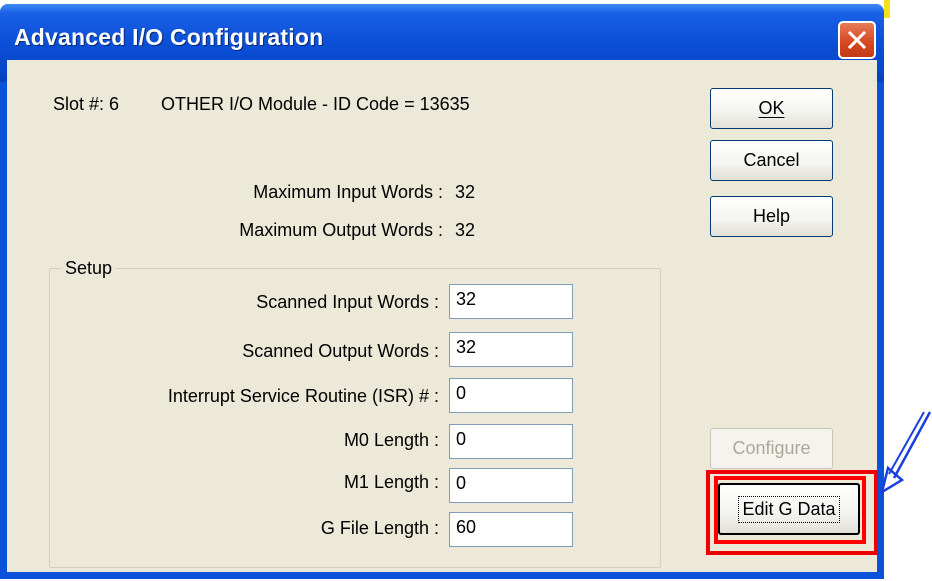 The height and width of the screenshot is (581, 932). I want to click on cancel-button-label: Cancel, so click(771, 160).